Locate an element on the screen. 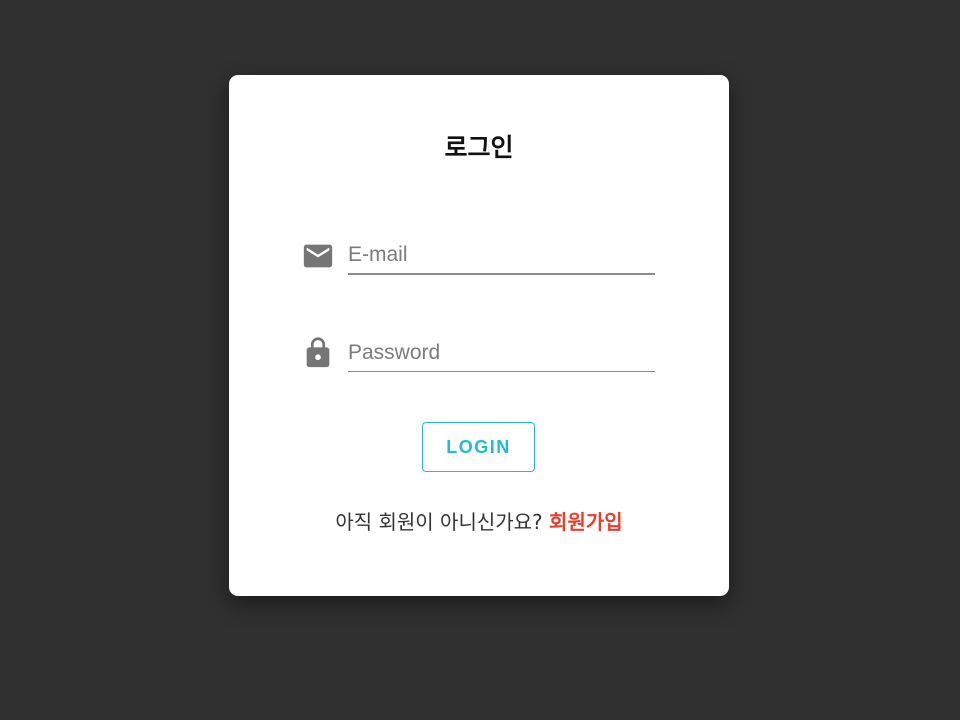  page-title: 로그인 is located at coordinates (479, 147).